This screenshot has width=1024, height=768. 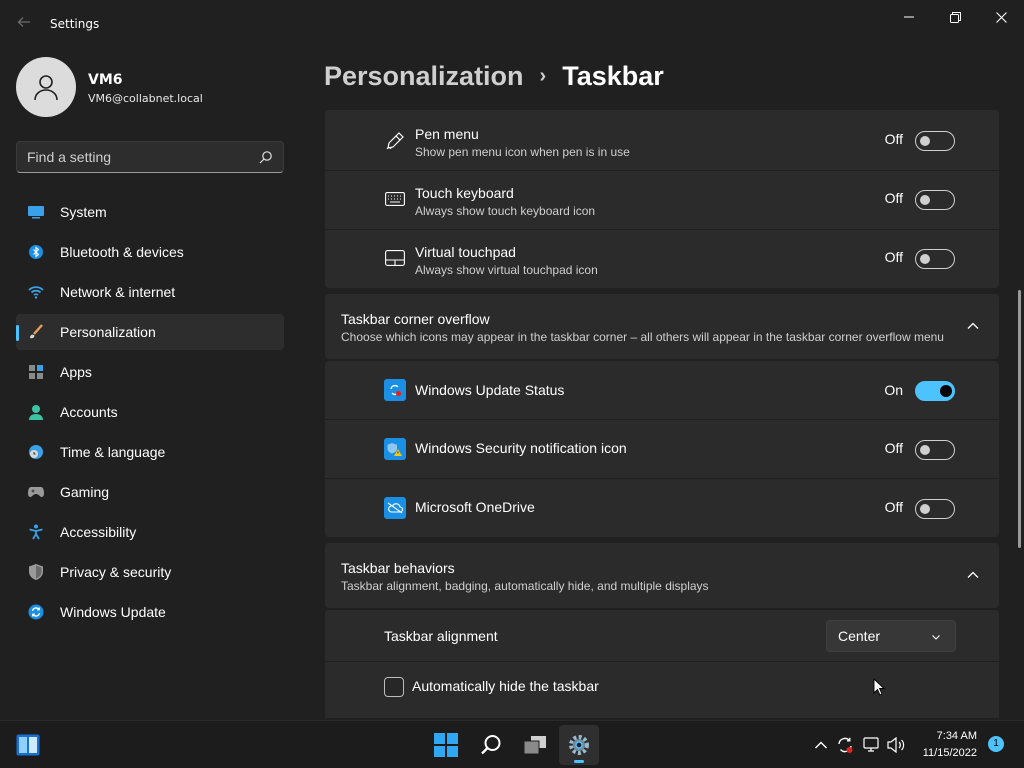 What do you see at coordinates (935, 141) in the screenshot?
I see `pen-menu-toggle` at bounding box center [935, 141].